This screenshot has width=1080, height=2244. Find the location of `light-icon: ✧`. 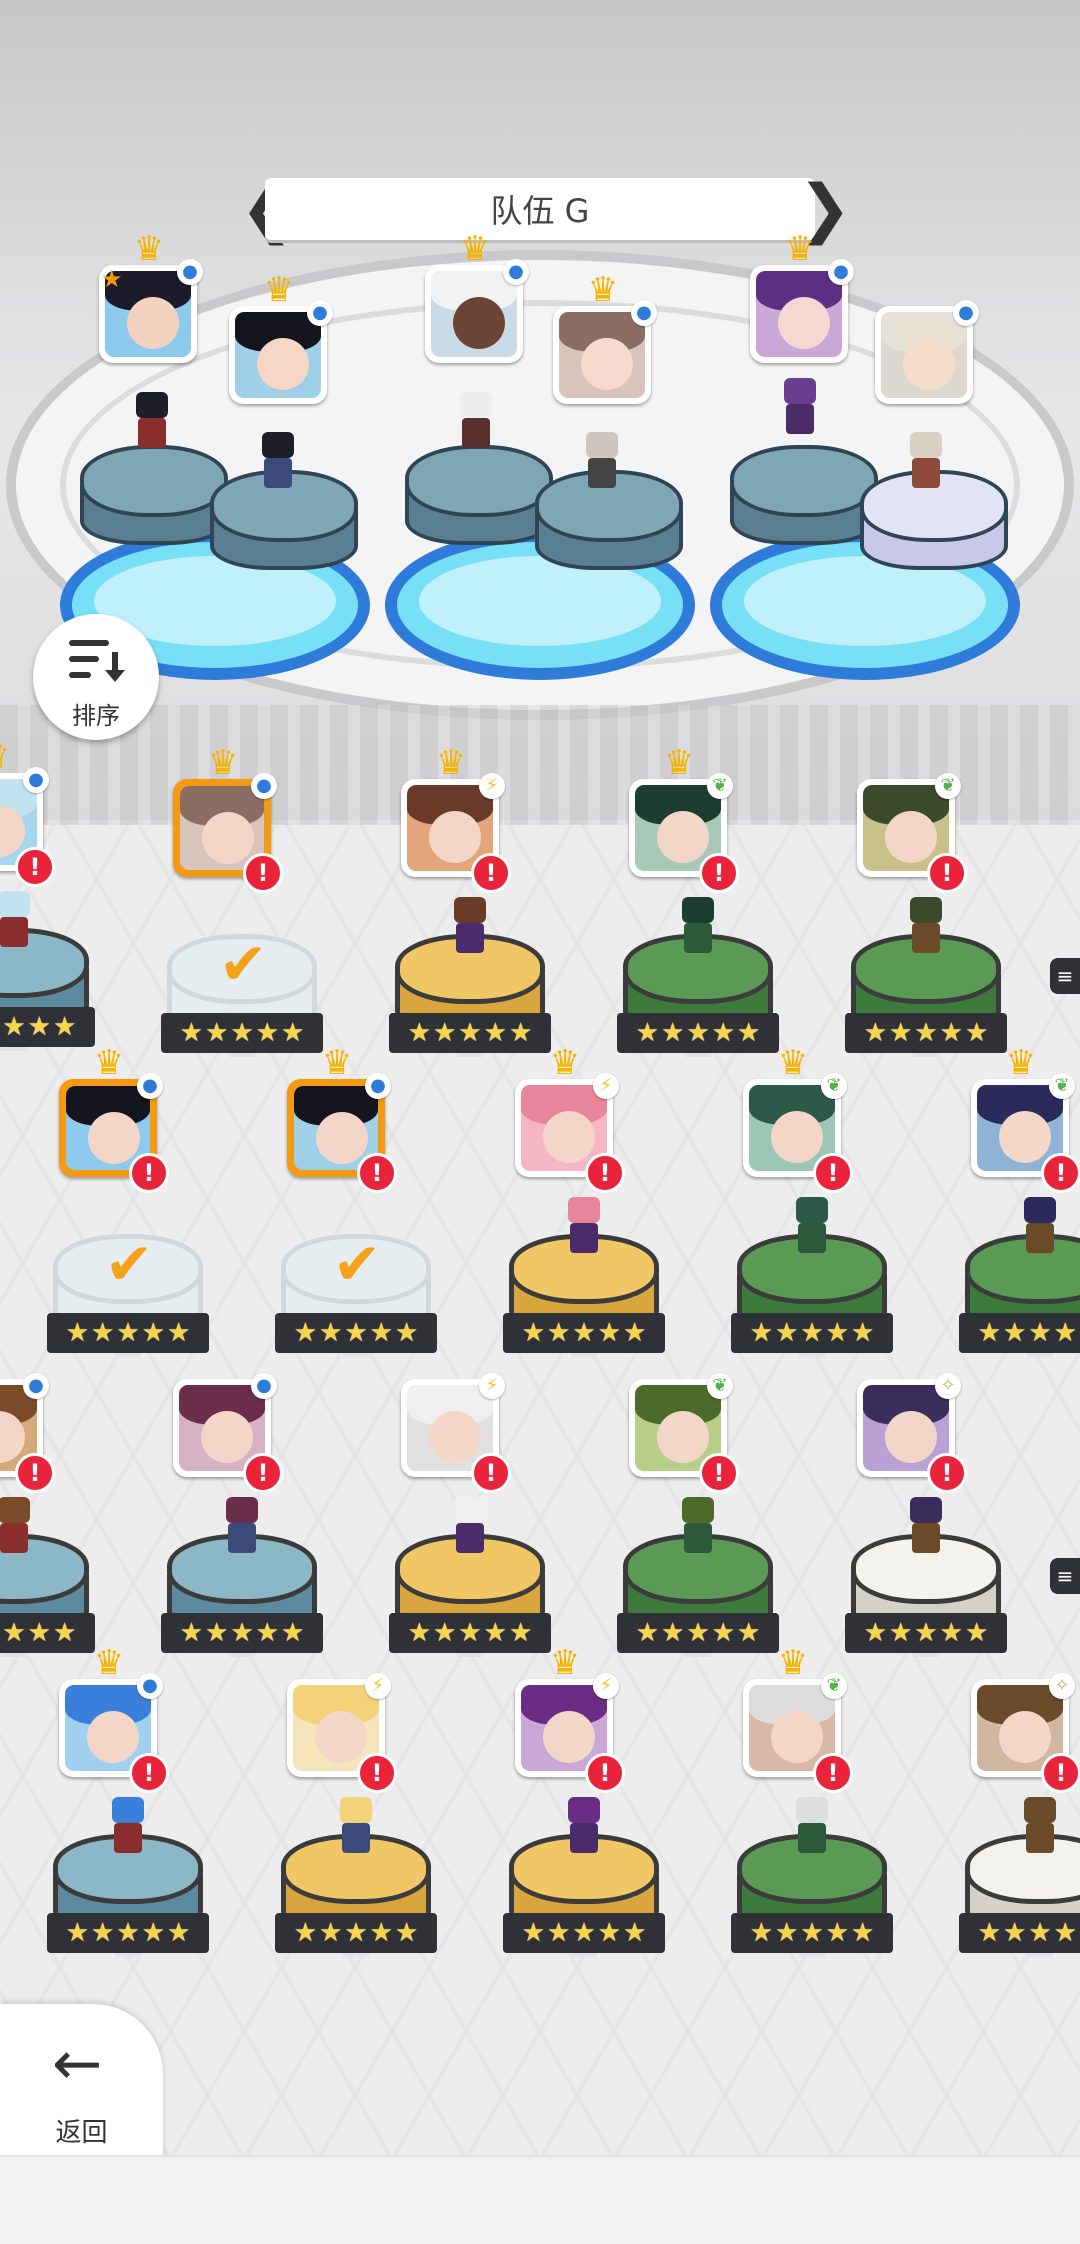

light-icon: ✧ is located at coordinates (1062, 1686).